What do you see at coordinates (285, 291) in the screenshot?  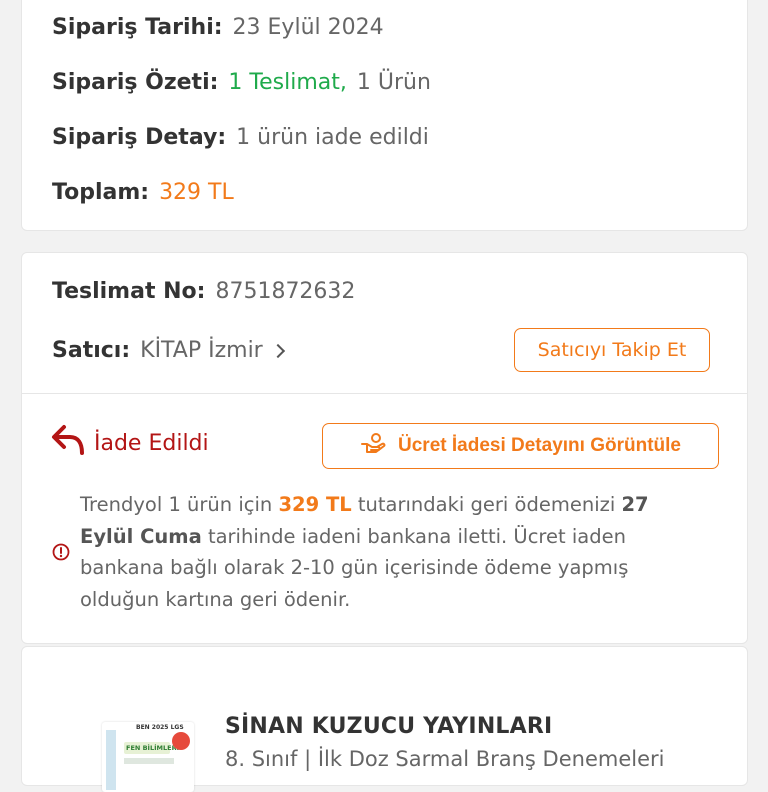 I see `delivery-no-value: 8751872632` at bounding box center [285, 291].